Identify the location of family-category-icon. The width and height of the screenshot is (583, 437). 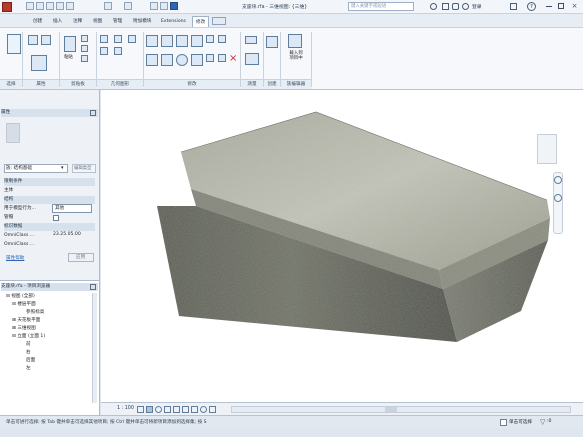
(46, 40).